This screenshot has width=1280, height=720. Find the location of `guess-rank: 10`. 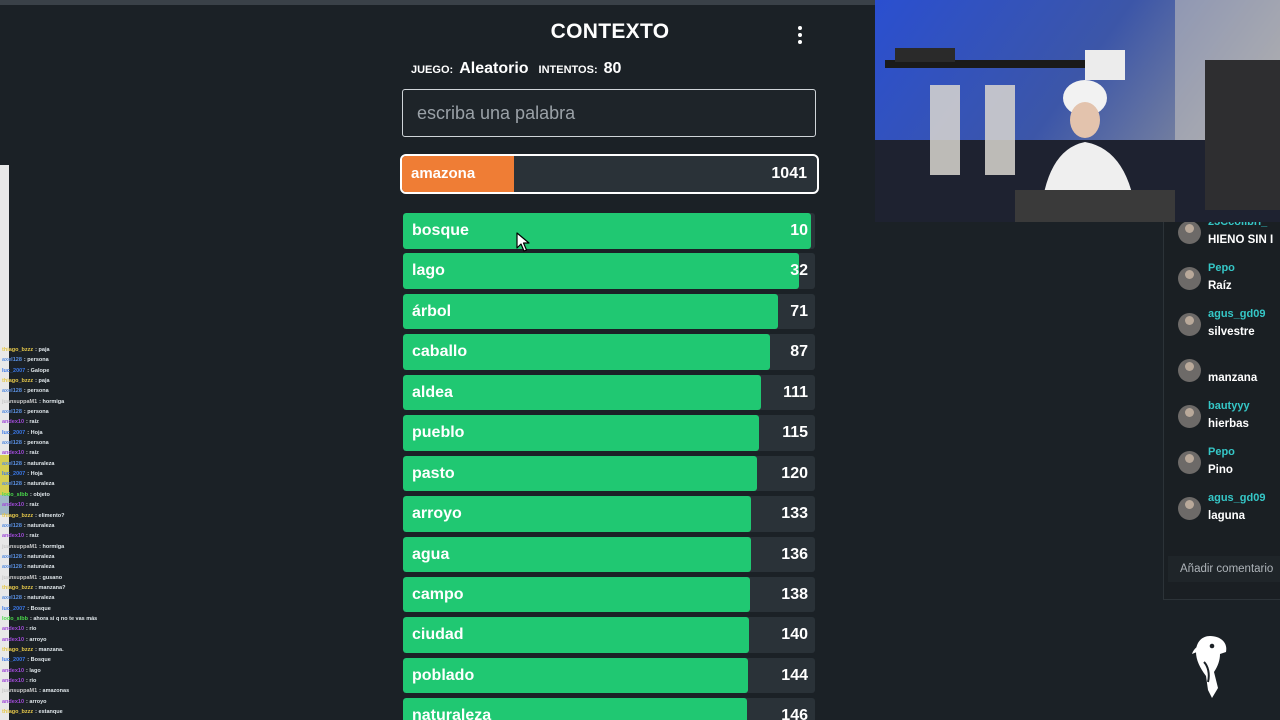

guess-rank: 10 is located at coordinates (799, 230).